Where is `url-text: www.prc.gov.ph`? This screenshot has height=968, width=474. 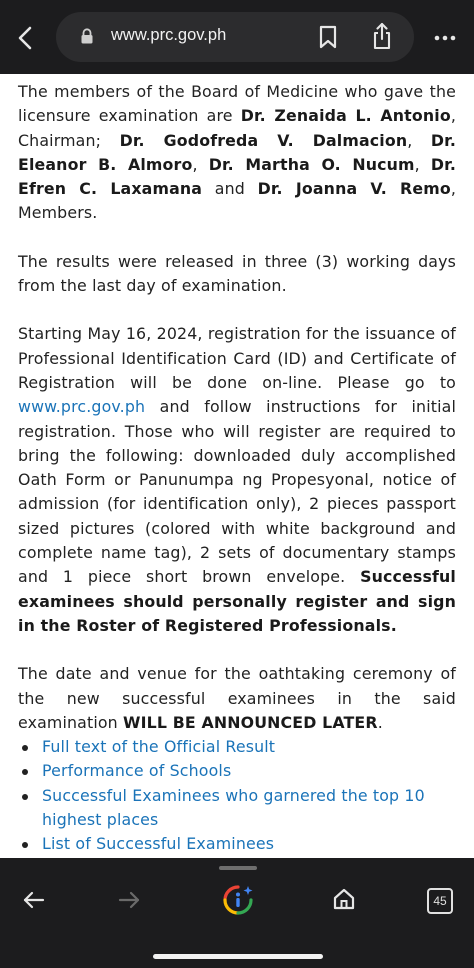 url-text: www.prc.gov.ph is located at coordinates (168, 35).